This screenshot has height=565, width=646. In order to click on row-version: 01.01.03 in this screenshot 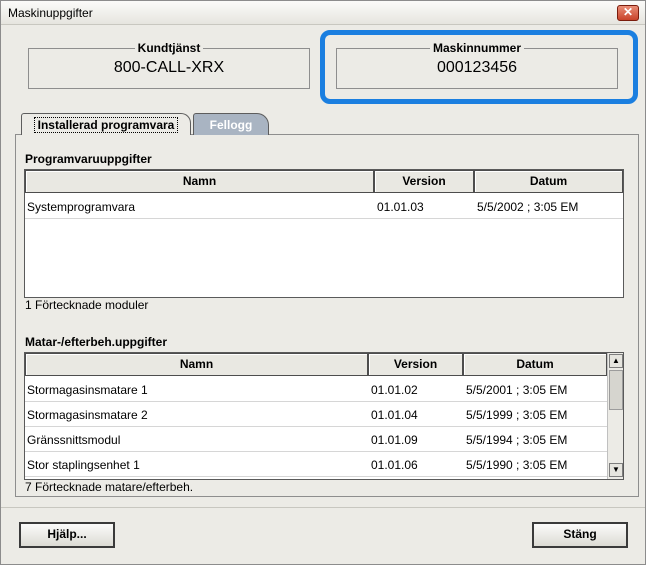, I will do `click(400, 207)`.